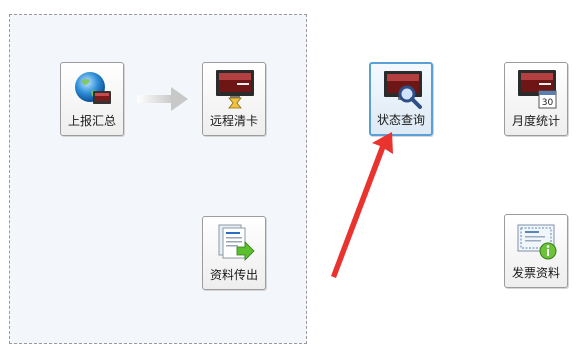 Image resolution: width=588 pixels, height=352 pixels. What do you see at coordinates (535, 121) in the screenshot?
I see `monthly-stats-label: 月度统计` at bounding box center [535, 121].